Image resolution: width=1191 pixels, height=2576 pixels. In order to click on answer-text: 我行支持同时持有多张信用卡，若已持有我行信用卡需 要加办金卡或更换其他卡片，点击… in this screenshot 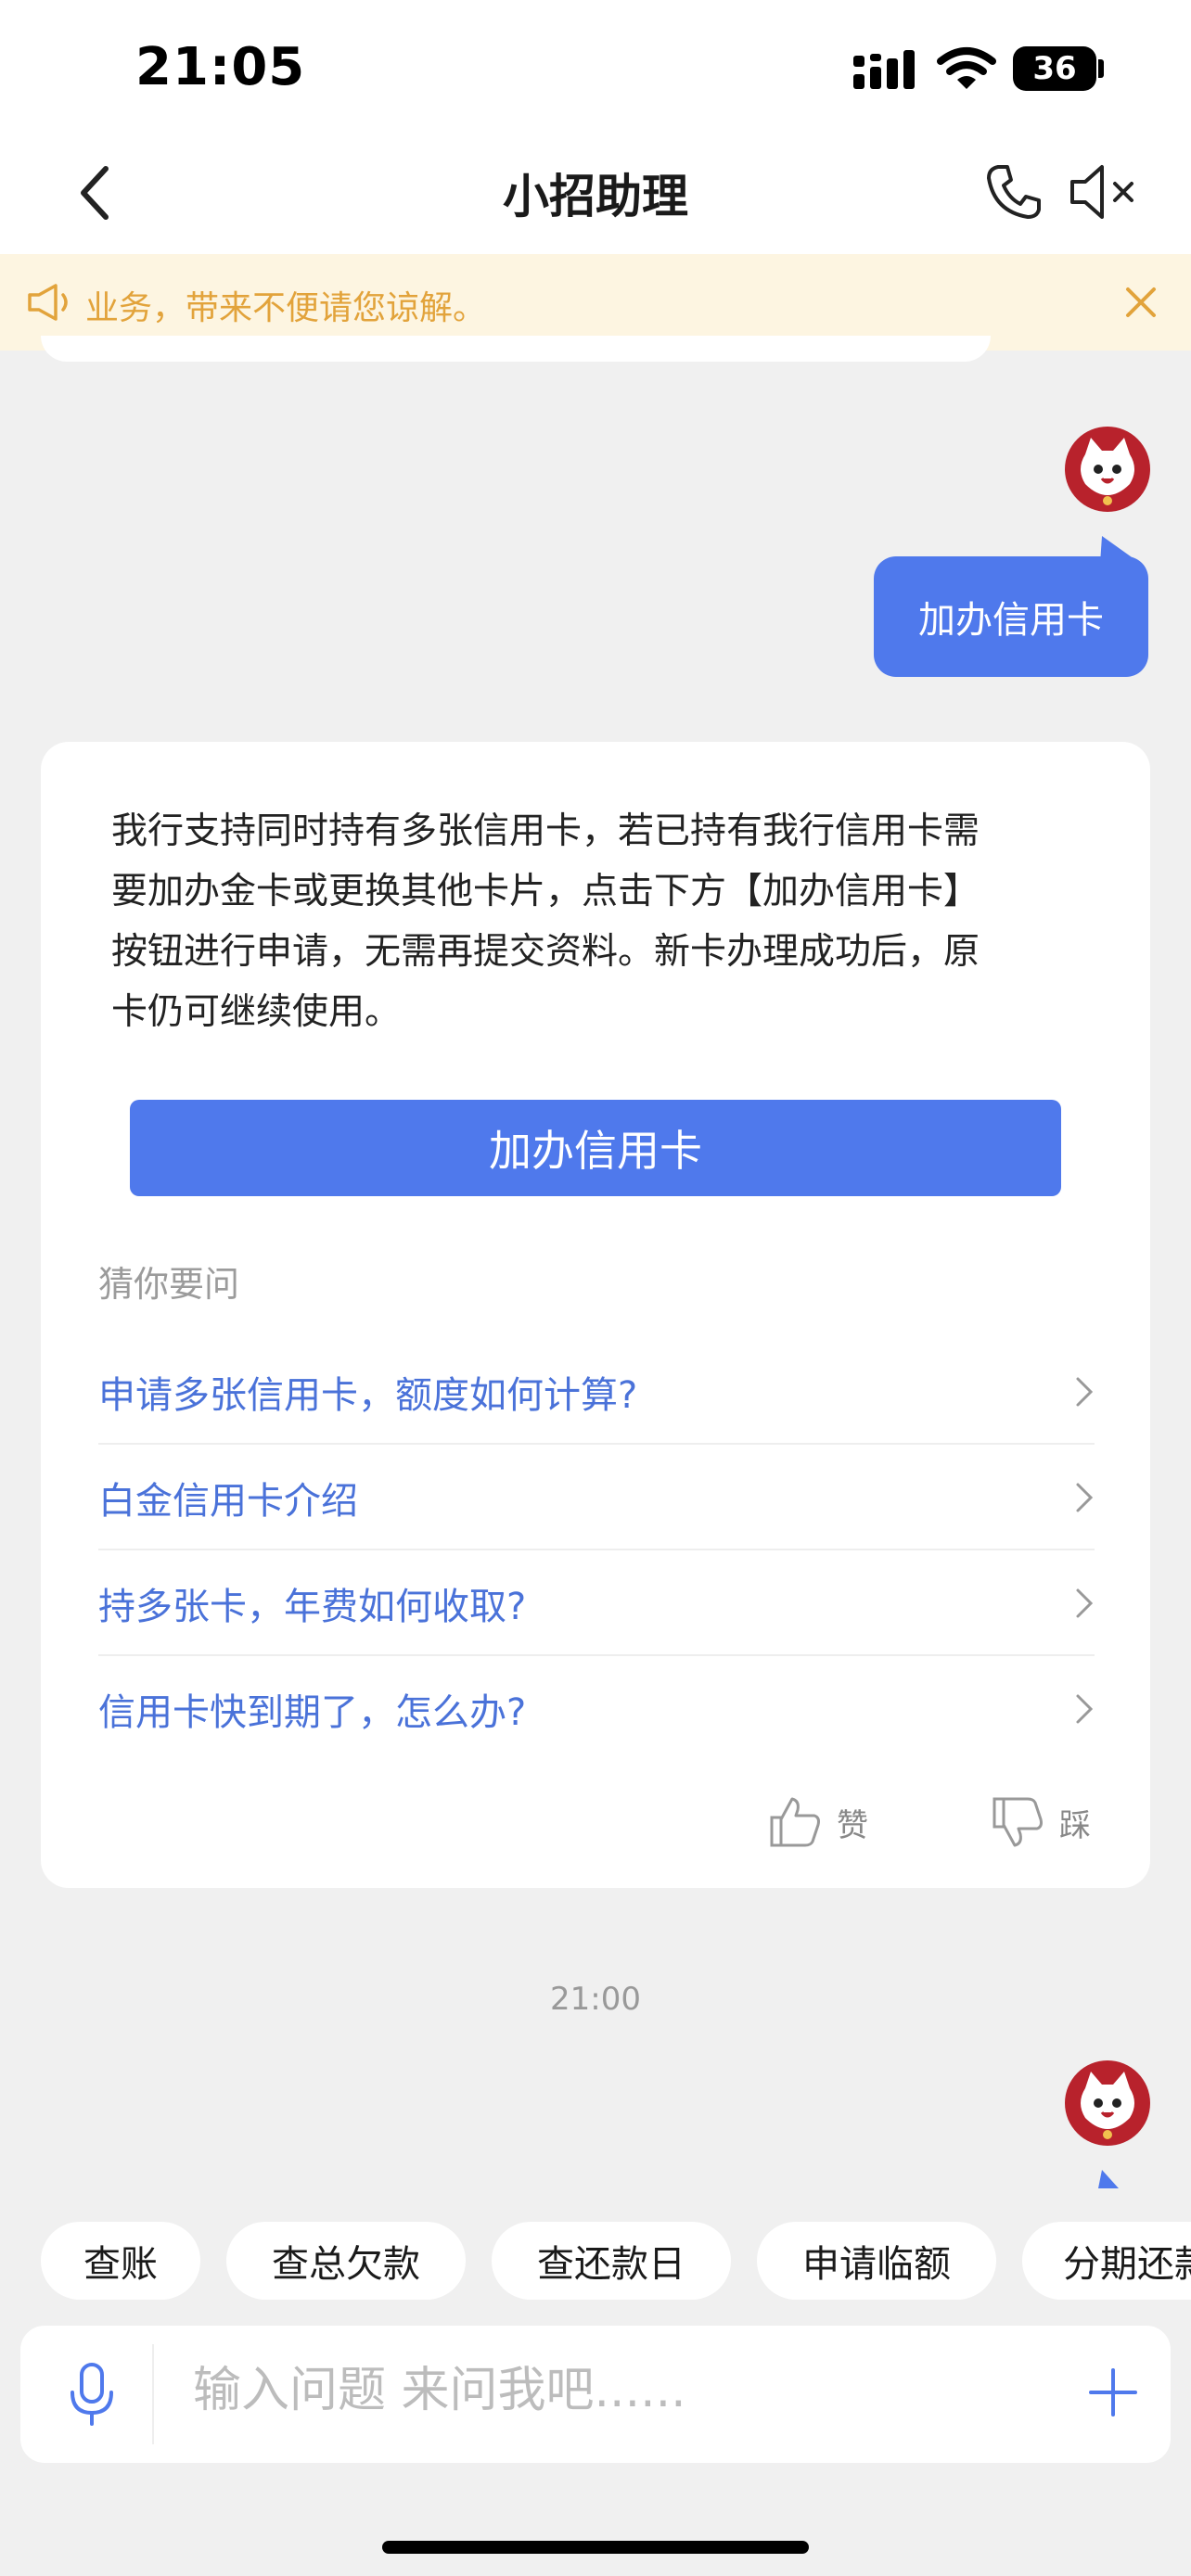, I will do `click(598, 921)`.